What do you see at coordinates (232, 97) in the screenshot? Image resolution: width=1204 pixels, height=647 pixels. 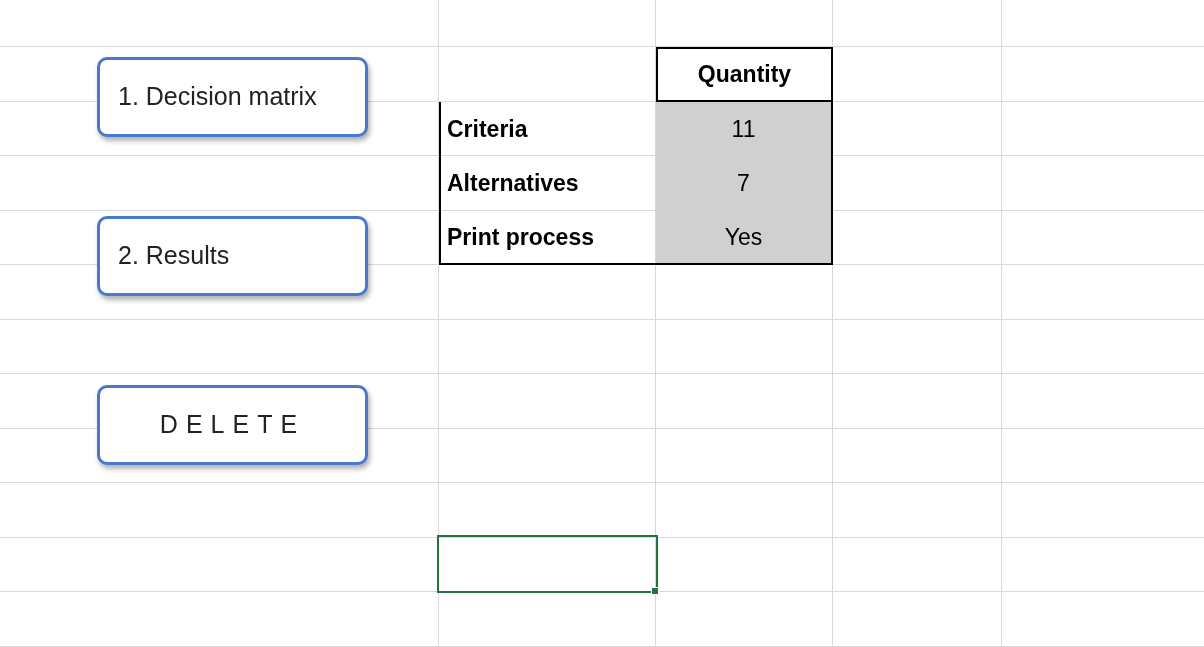 I see `macro-button: 1. Decision matrix` at bounding box center [232, 97].